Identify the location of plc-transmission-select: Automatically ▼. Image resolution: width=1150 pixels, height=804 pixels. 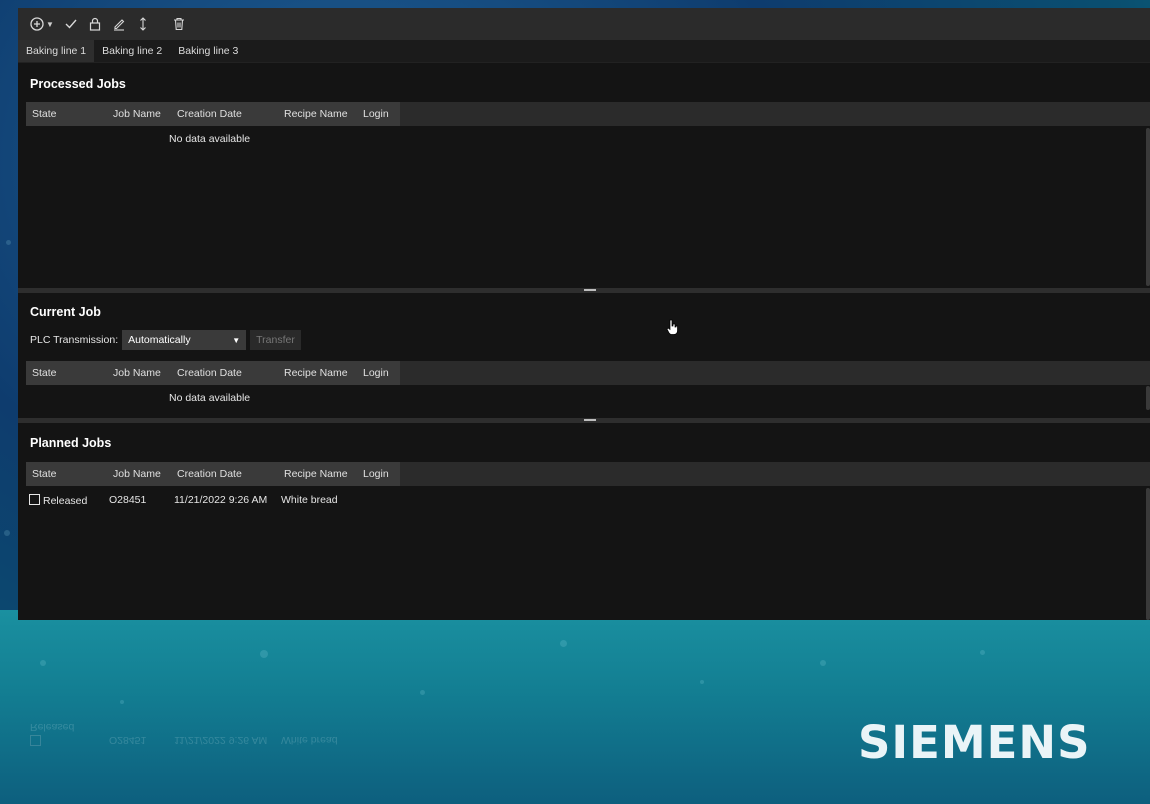
(184, 340).